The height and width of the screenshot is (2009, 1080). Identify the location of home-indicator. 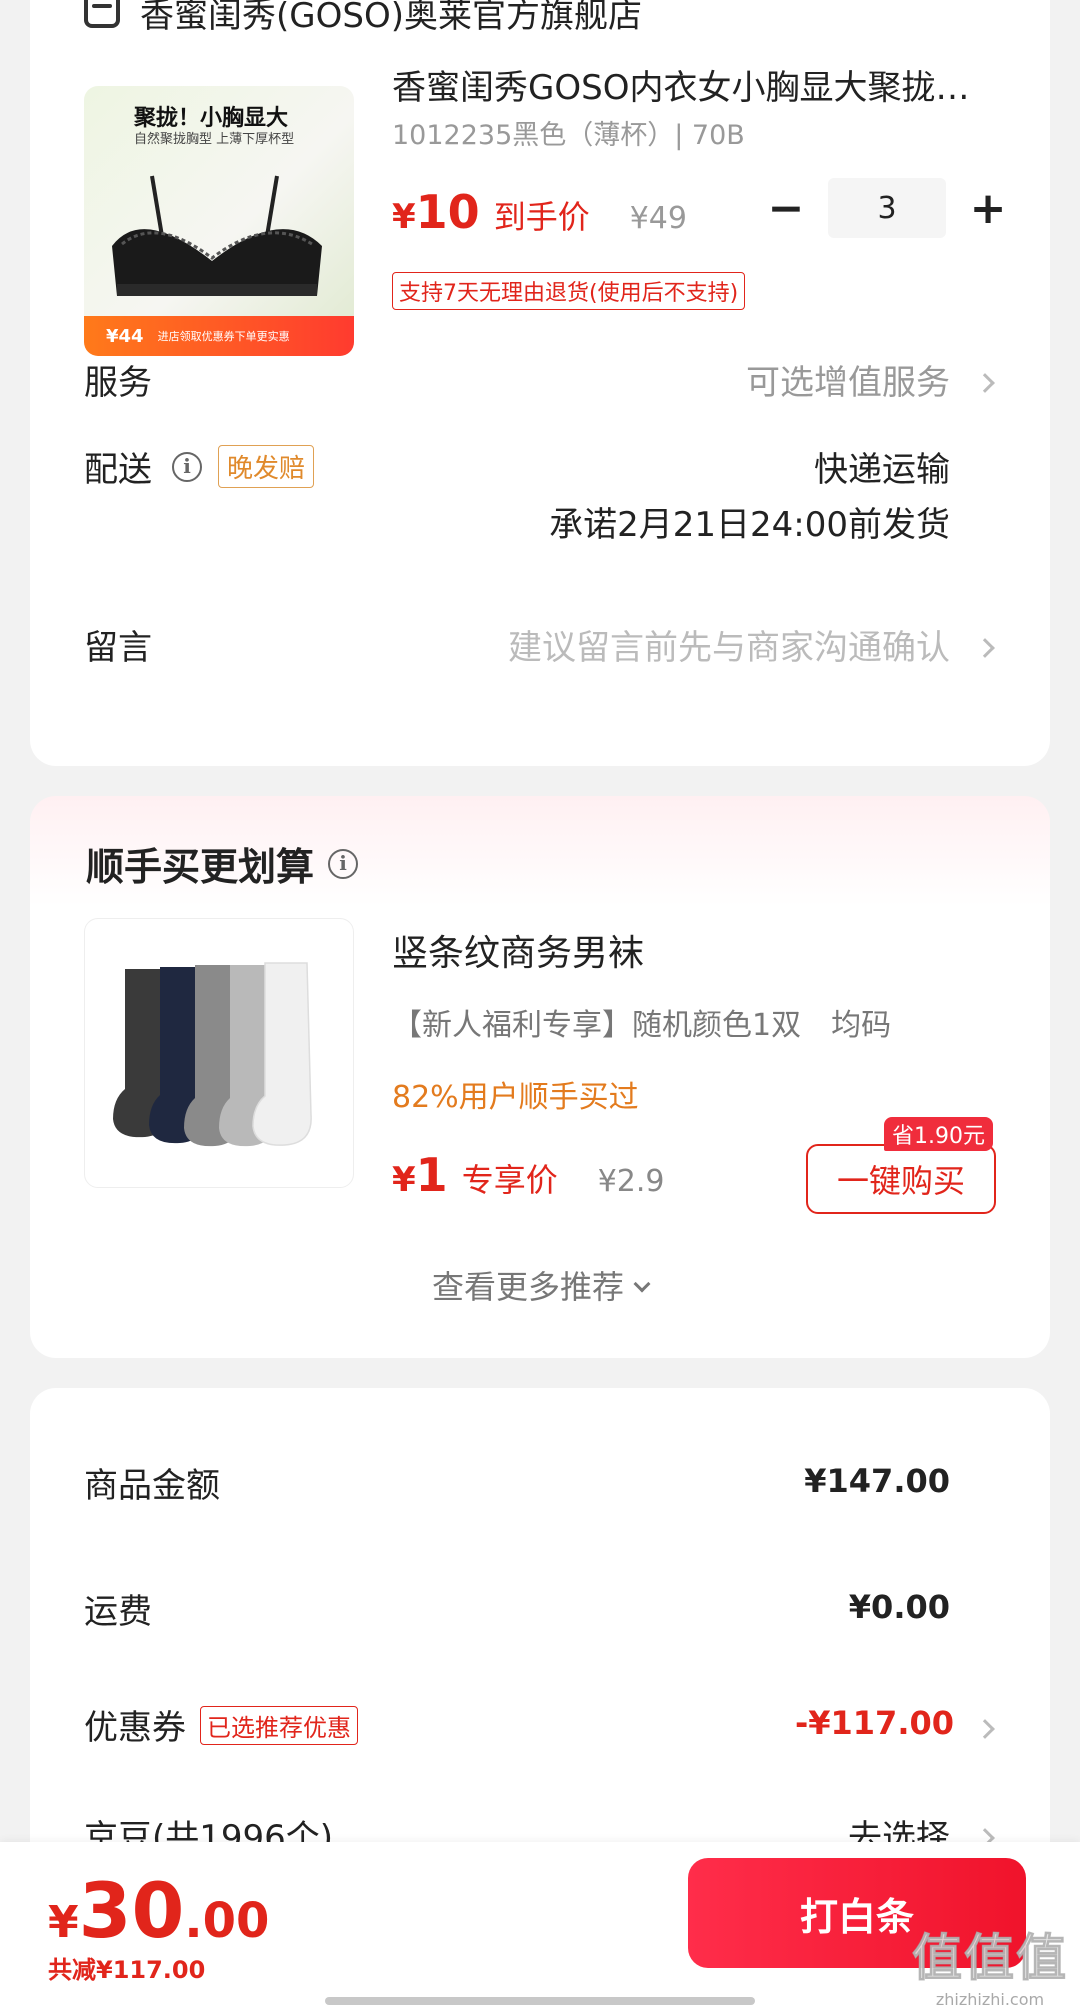
(540, 2001).